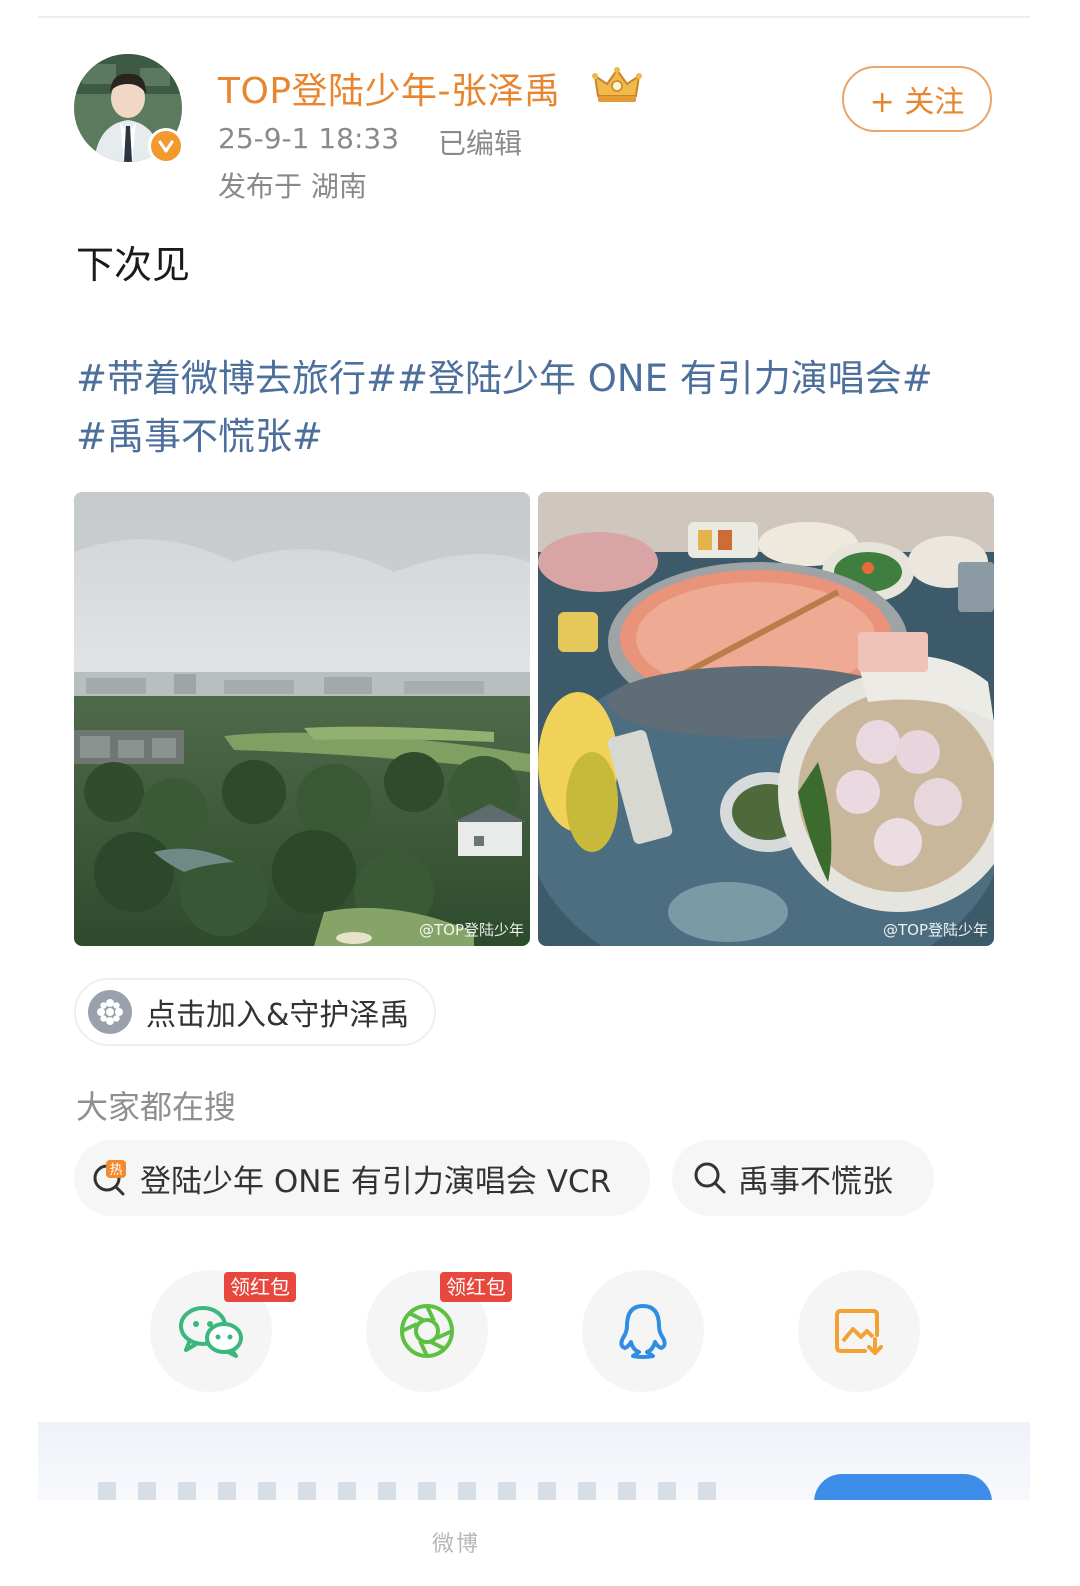 The height and width of the screenshot is (1586, 1080). What do you see at coordinates (156, 1107) in the screenshot?
I see `search-section-title: 大家都在搜` at bounding box center [156, 1107].